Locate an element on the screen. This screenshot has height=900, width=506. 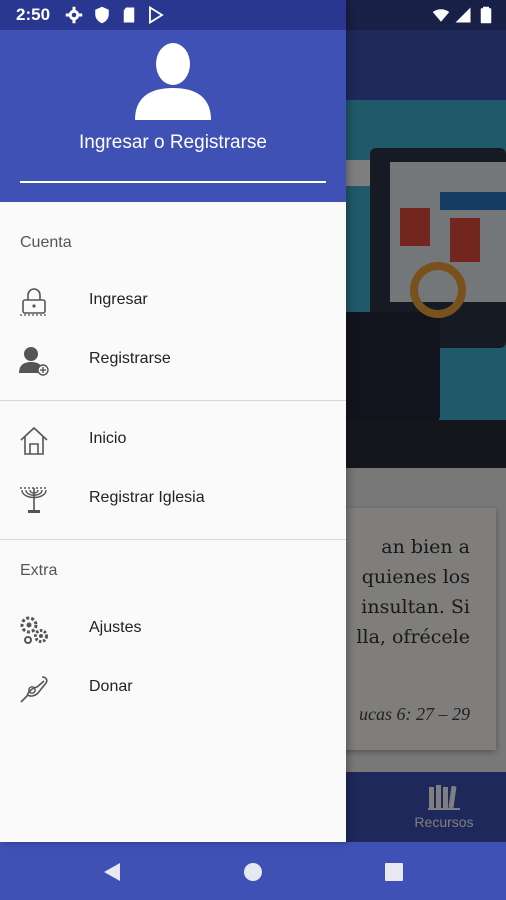
donate-icon is located at coordinates (34, 689).